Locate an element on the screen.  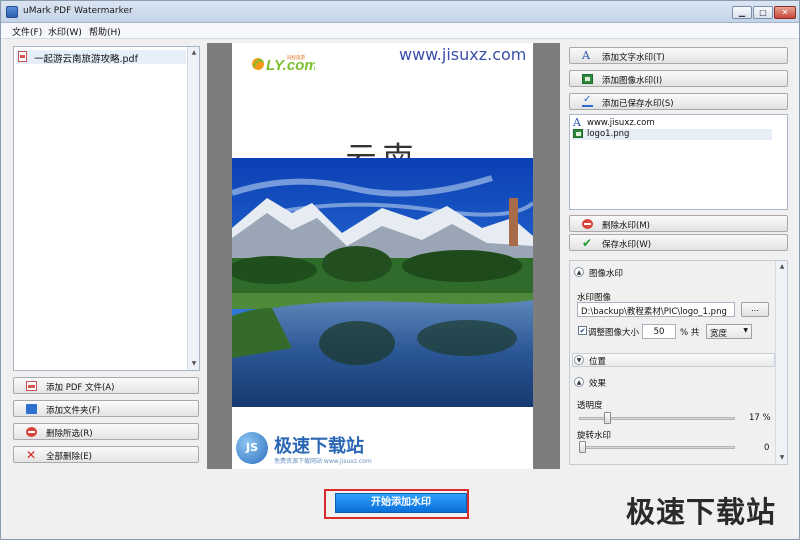
minimize-button: ▁ is located at coordinates (742, 12).